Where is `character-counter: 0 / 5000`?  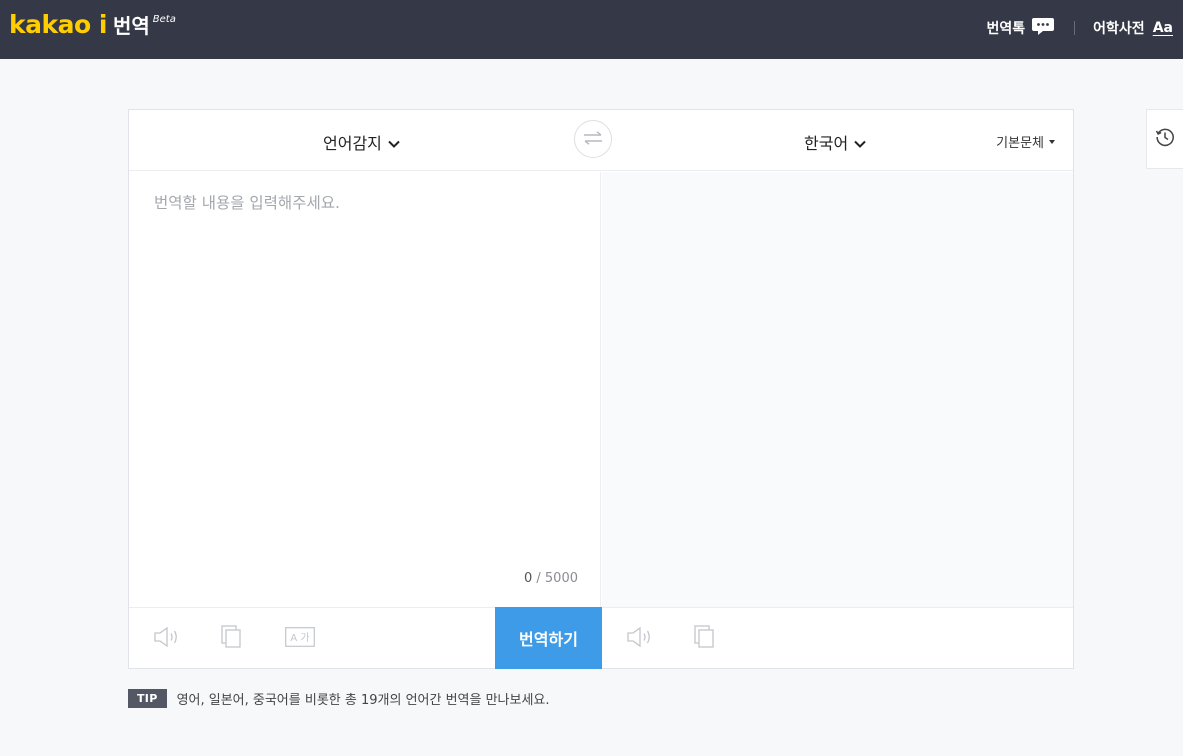 character-counter: 0 / 5000 is located at coordinates (551, 578).